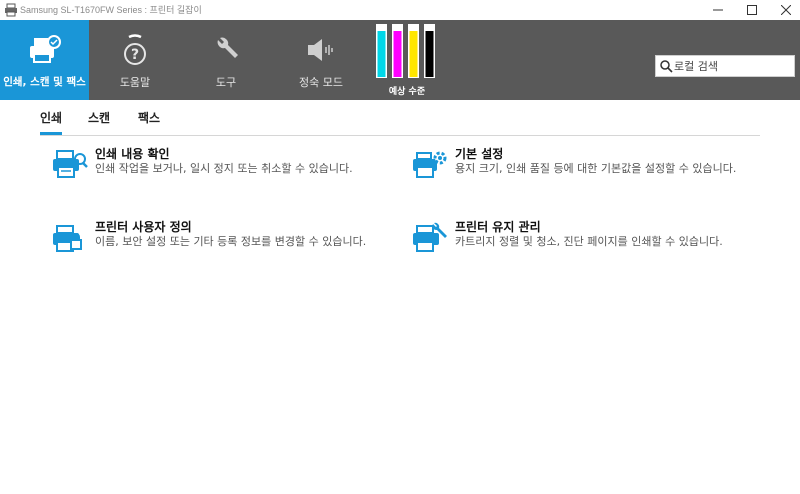 This screenshot has height=494, width=800. I want to click on close-icon, so click(786, 10).